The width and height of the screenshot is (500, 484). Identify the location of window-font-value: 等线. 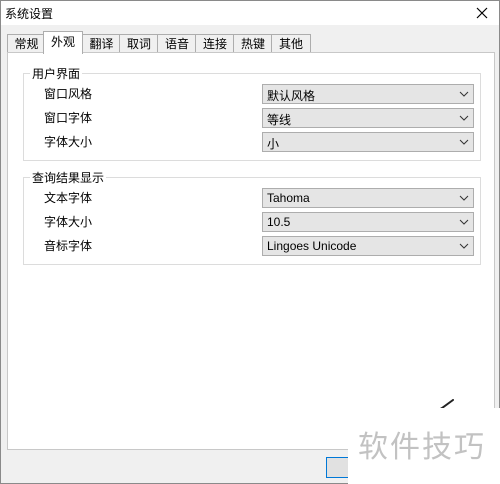
(279, 120).